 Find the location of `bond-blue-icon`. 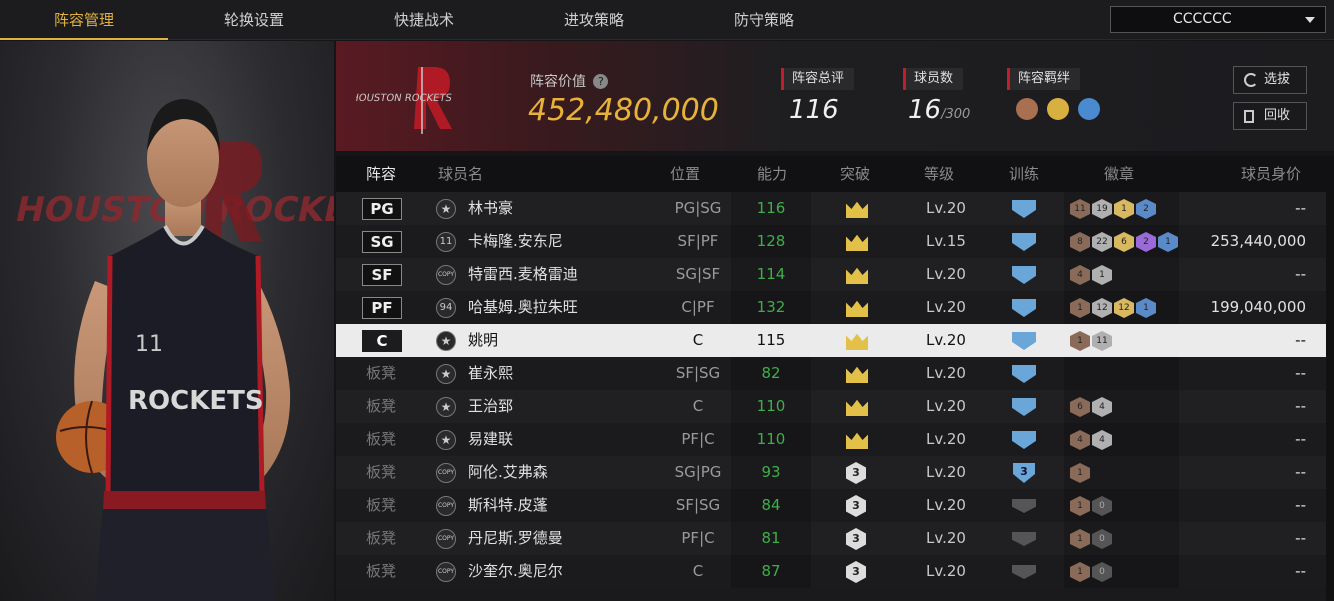

bond-blue-icon is located at coordinates (1089, 109).